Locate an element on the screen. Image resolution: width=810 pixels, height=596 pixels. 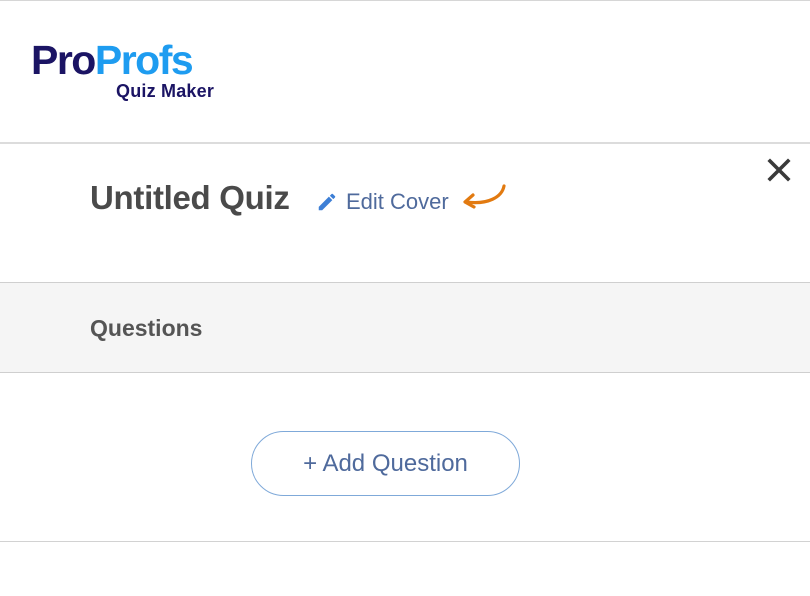
logo-wordmark: ProProfs is located at coordinates (112, 60).